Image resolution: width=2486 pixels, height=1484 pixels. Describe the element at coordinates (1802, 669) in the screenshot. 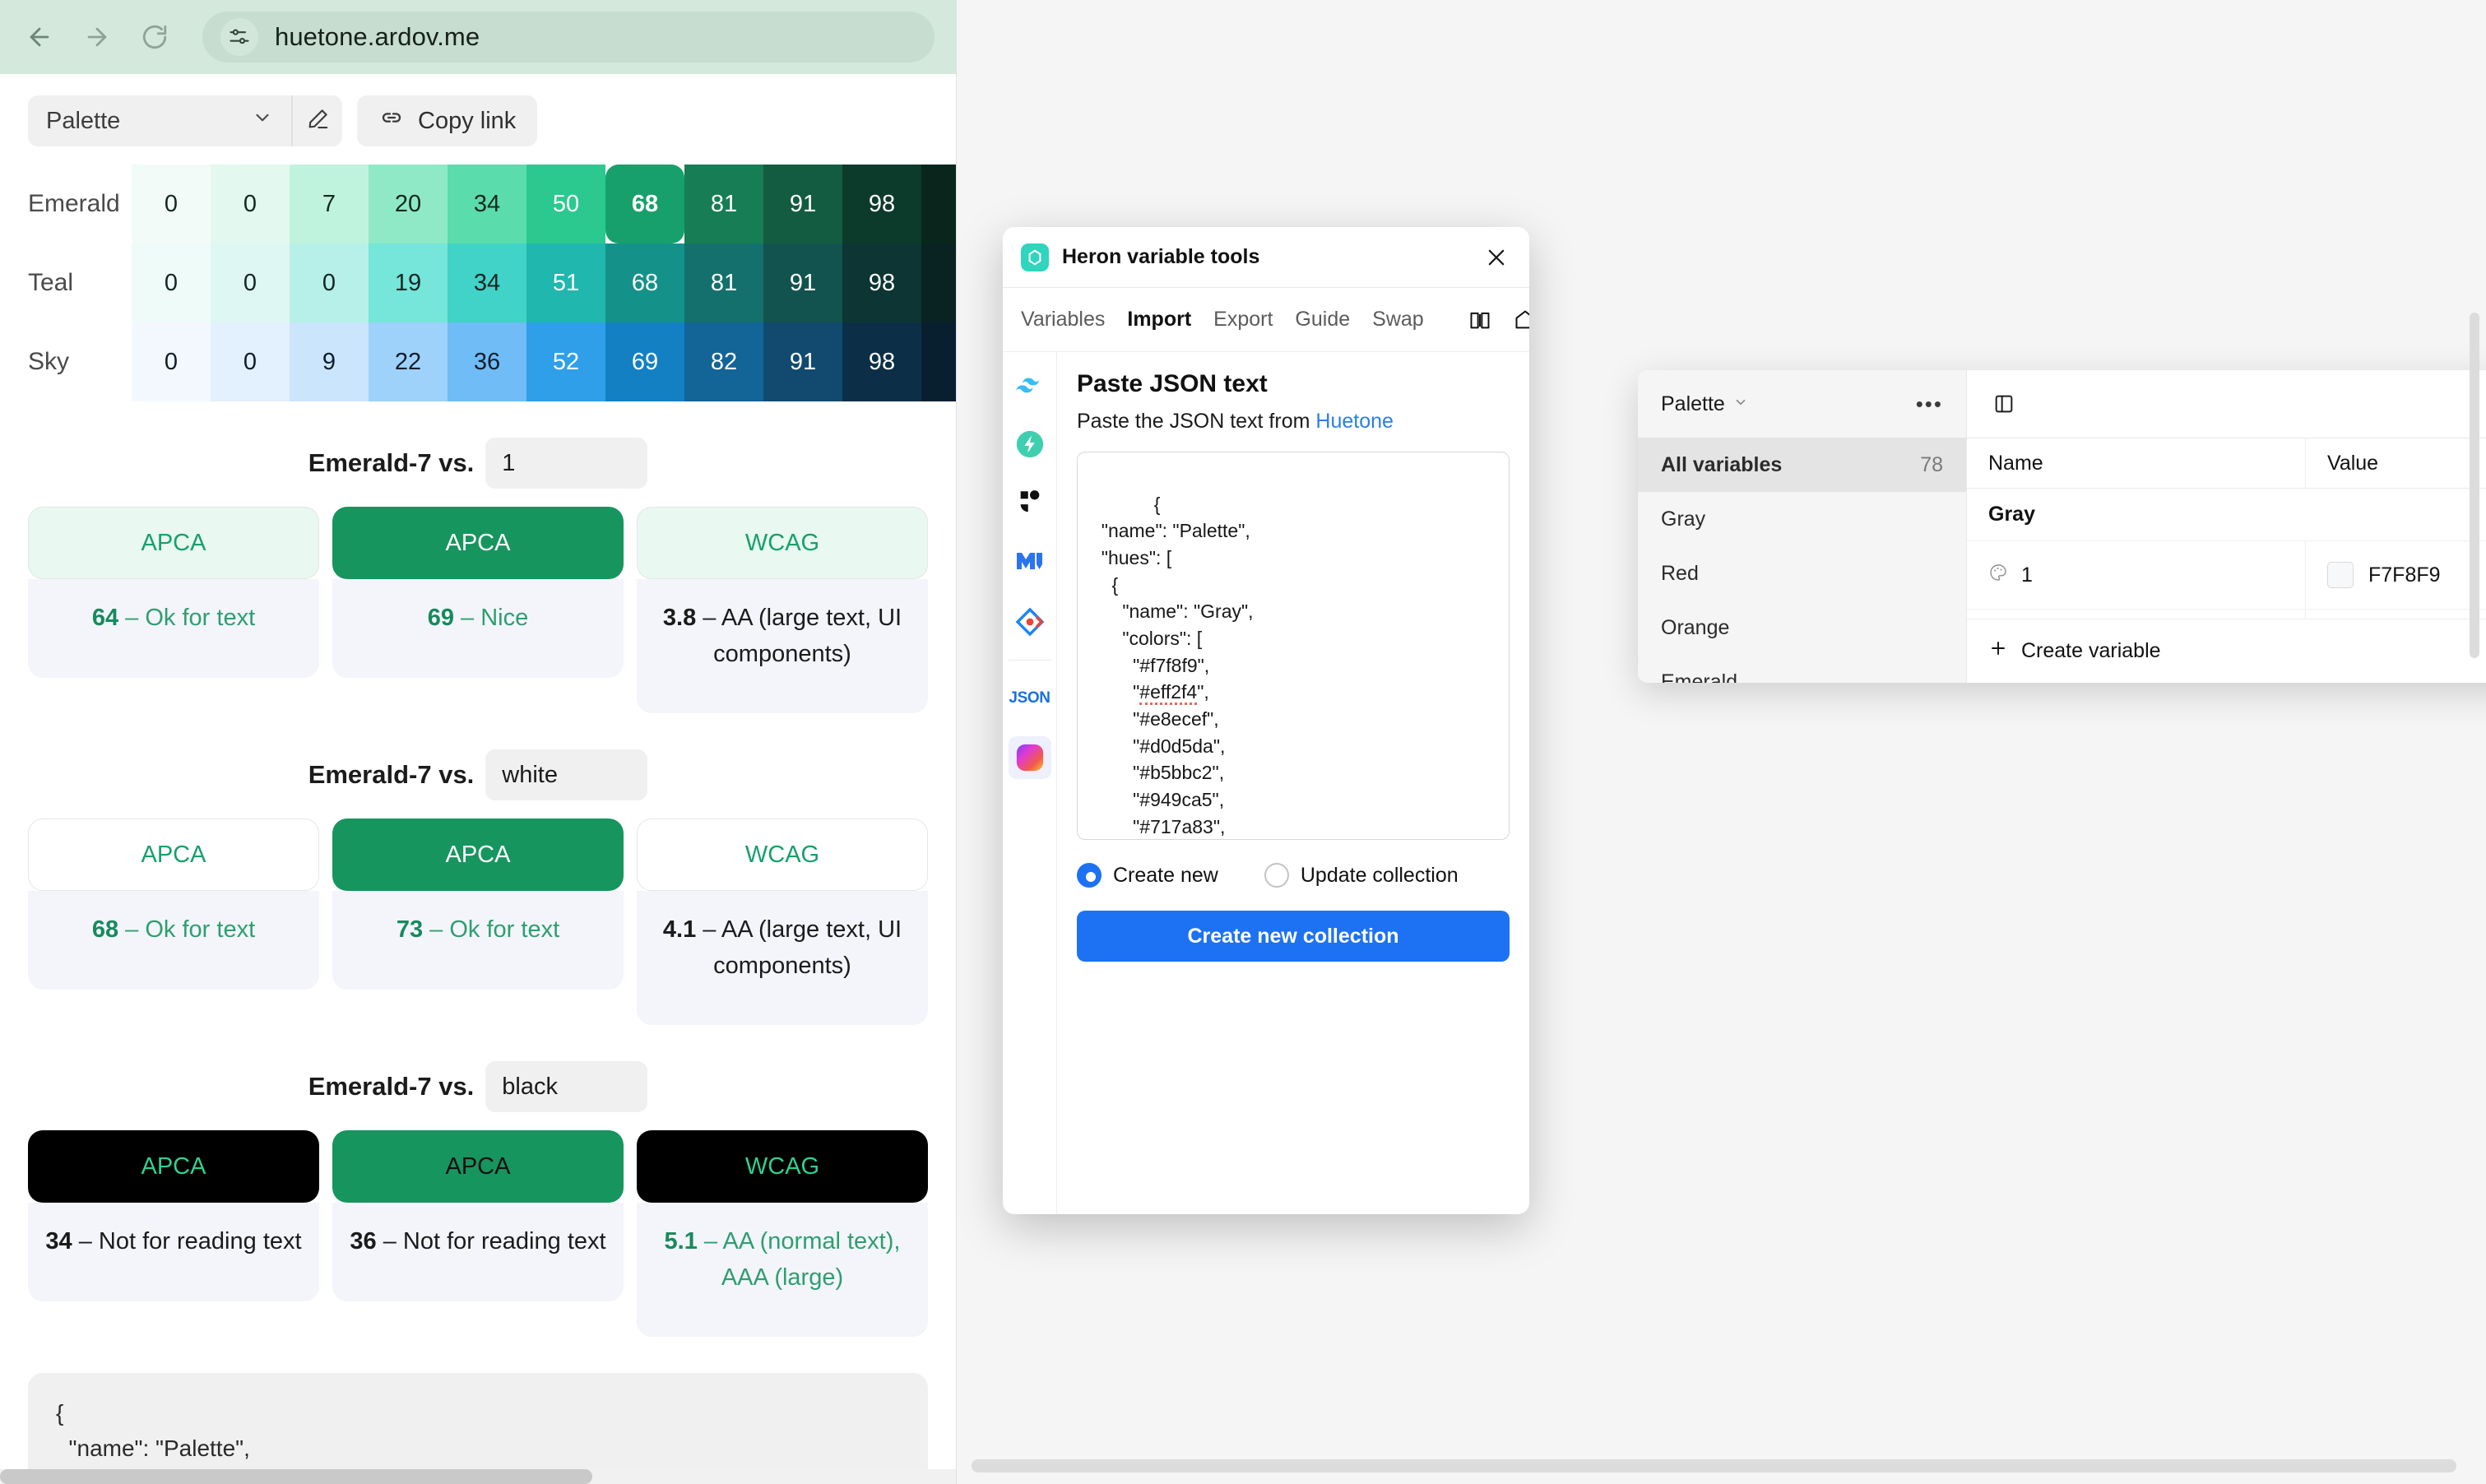

I see `variable-group-emerald: Emerald` at that location.